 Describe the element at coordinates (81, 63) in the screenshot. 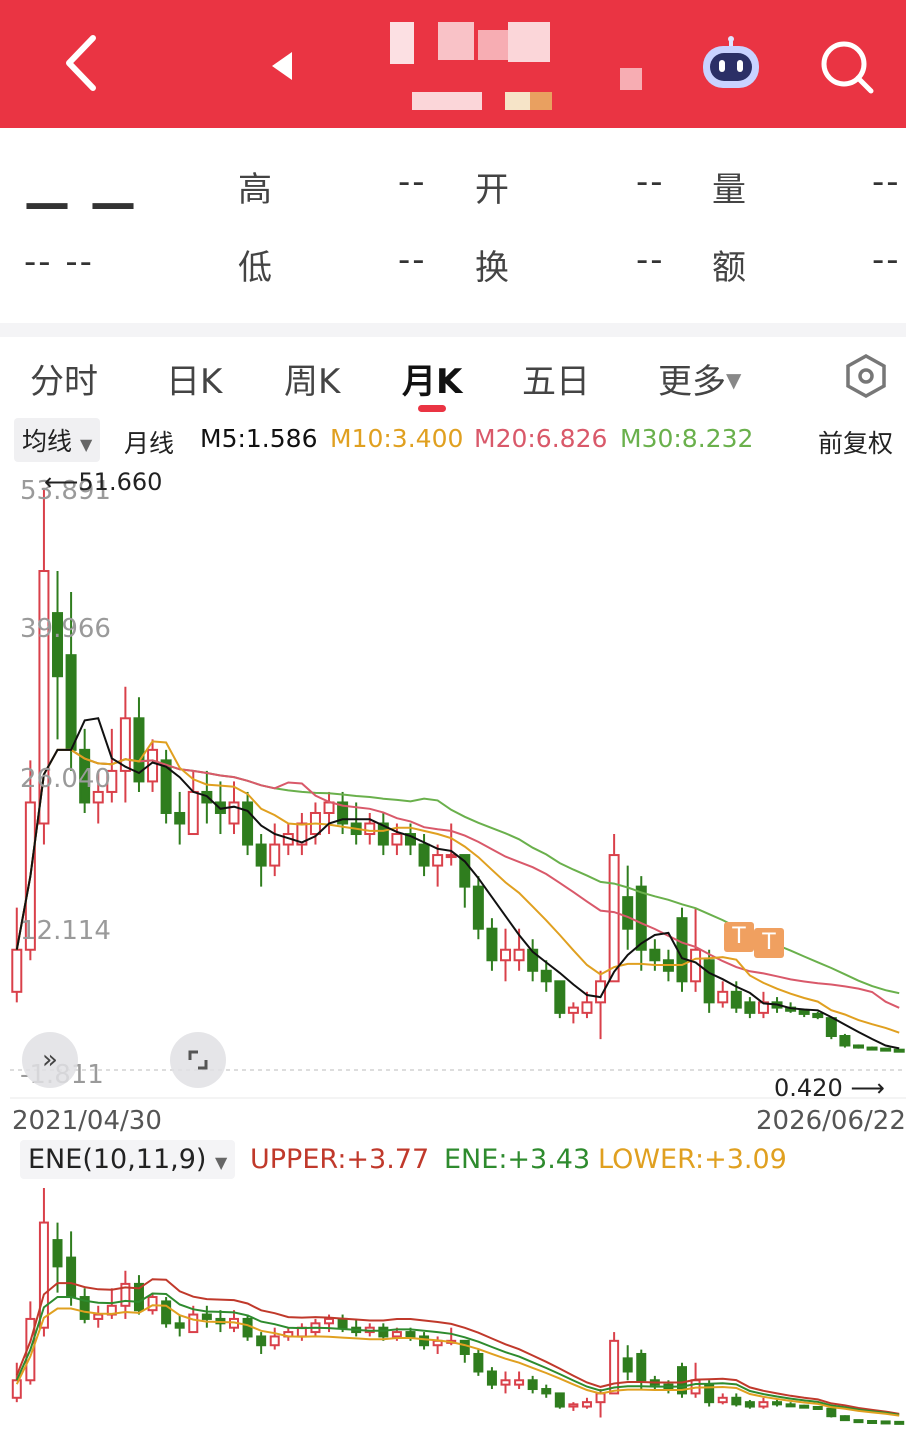

I see `chevron-left-icon` at that location.